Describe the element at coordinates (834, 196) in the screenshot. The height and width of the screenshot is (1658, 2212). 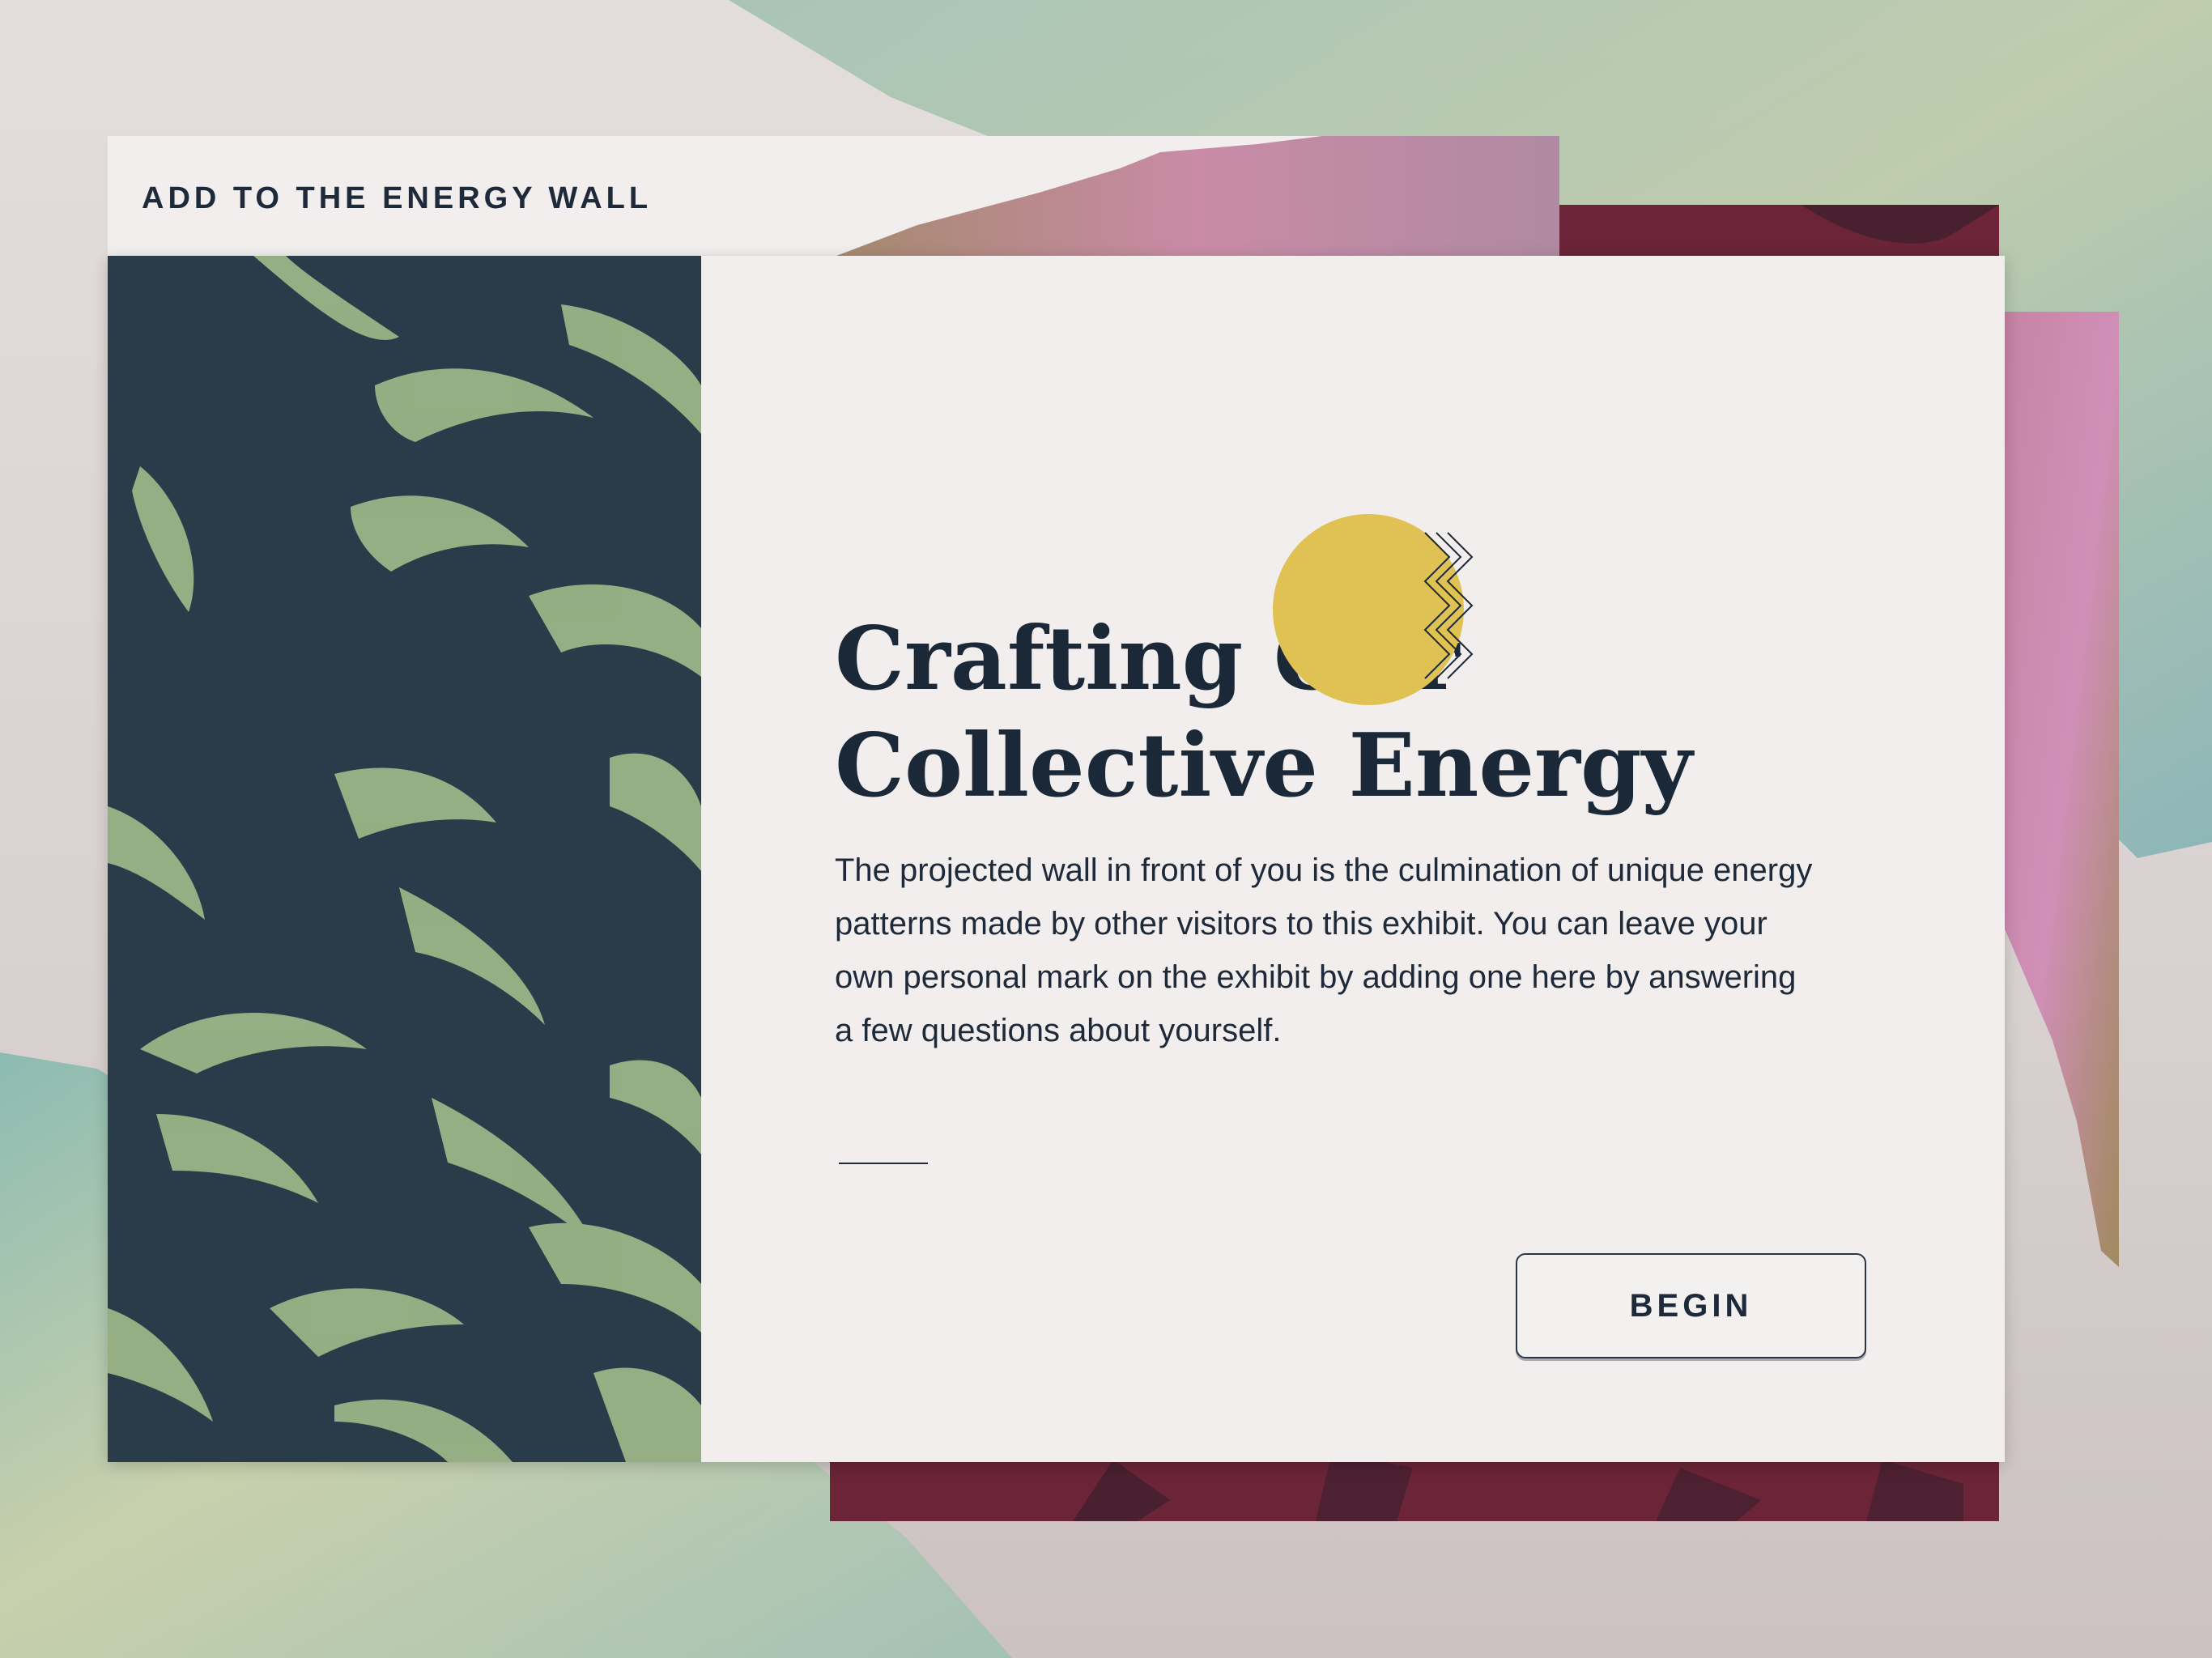
I see `top-header-strip: ADD TO THE ENERGY WALL` at that location.